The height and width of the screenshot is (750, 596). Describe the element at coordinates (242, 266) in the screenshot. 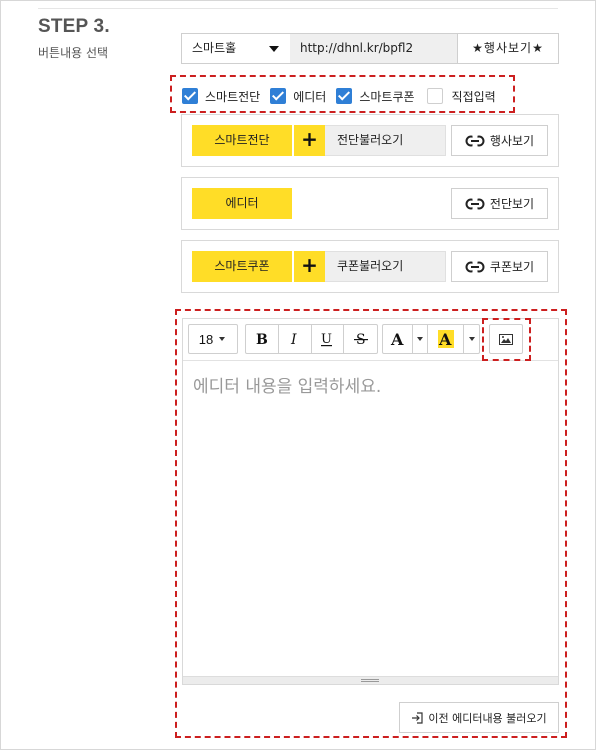

I see `smart-coupon-button: 스마트쿠폰` at that location.